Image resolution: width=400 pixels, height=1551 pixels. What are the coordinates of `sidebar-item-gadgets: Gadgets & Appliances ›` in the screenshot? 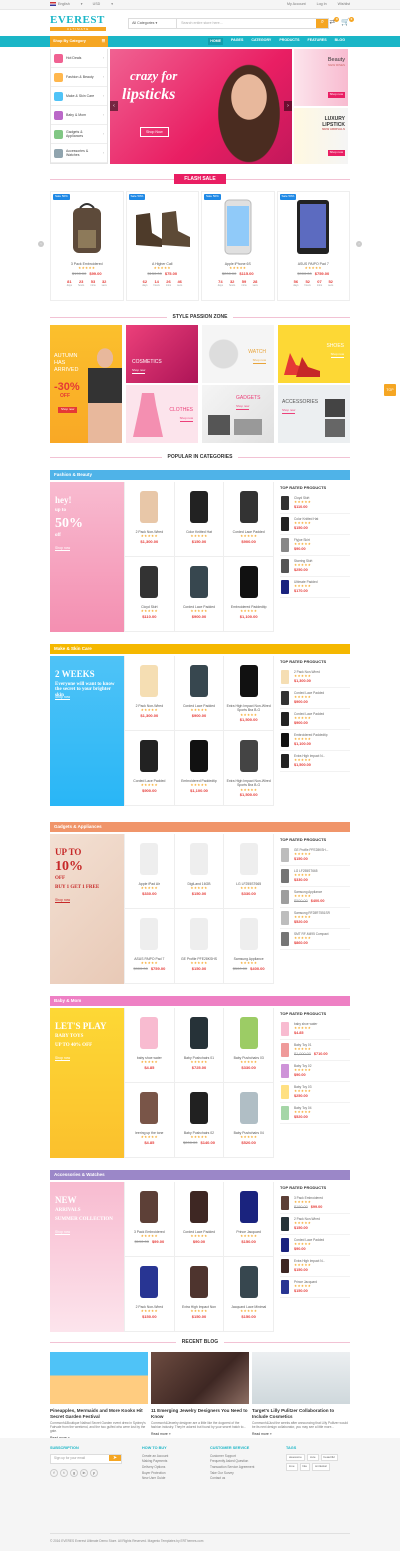 It's located at (79, 134).